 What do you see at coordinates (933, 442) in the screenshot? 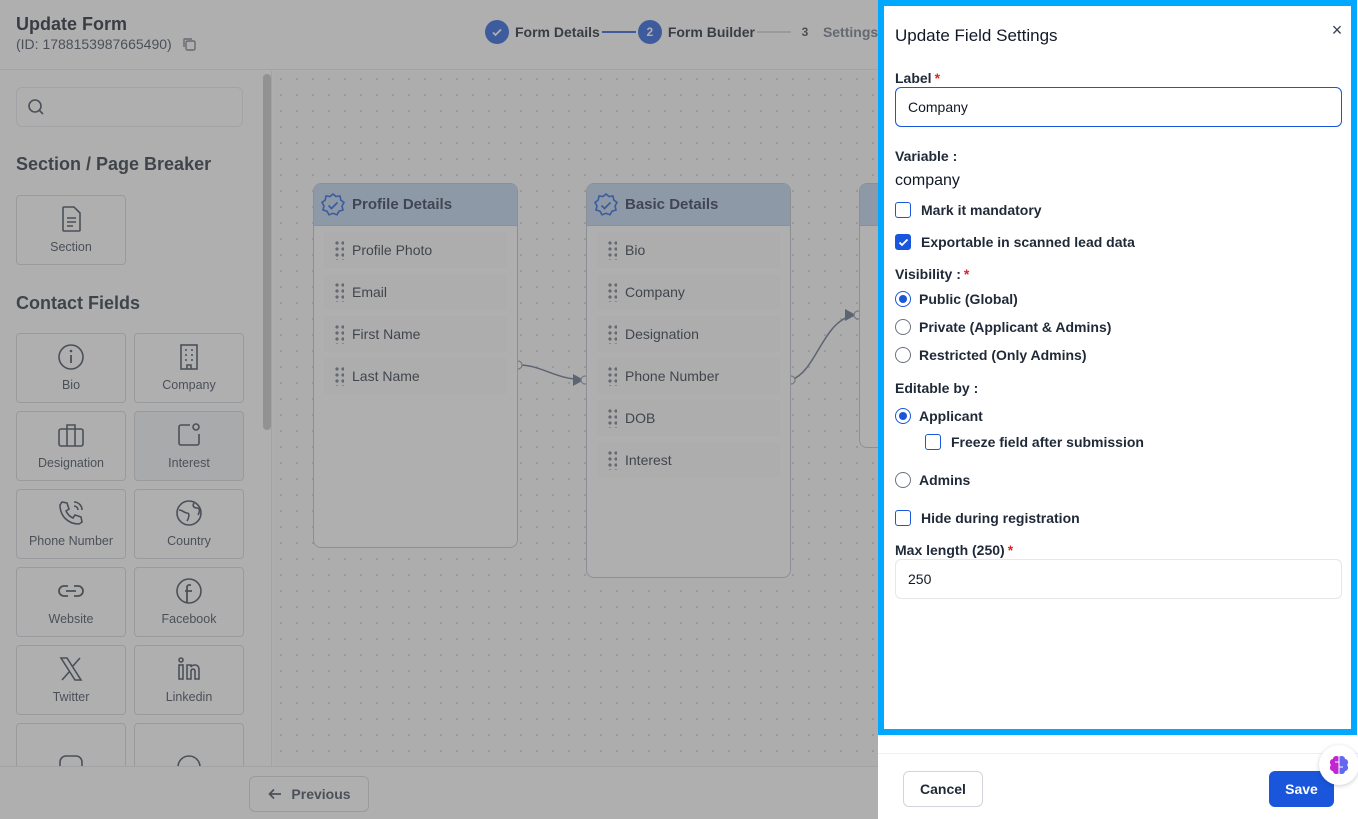
I see `freeze-checkbox` at bounding box center [933, 442].